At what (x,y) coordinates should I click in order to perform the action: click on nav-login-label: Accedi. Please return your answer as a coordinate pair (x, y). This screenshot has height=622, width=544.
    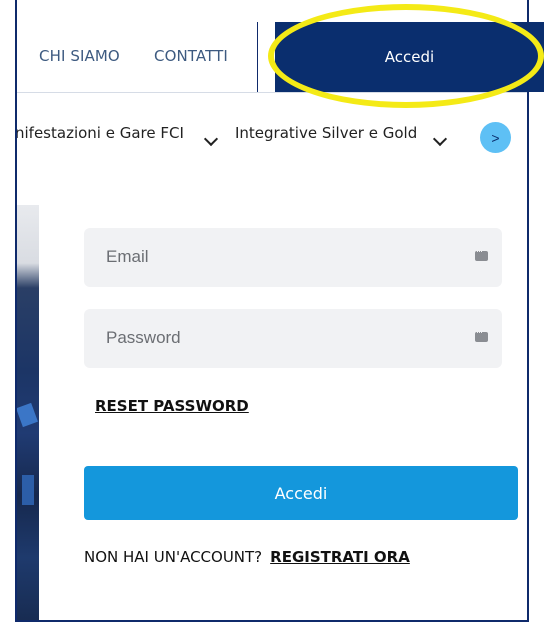
    Looking at the image, I should click on (409, 57).